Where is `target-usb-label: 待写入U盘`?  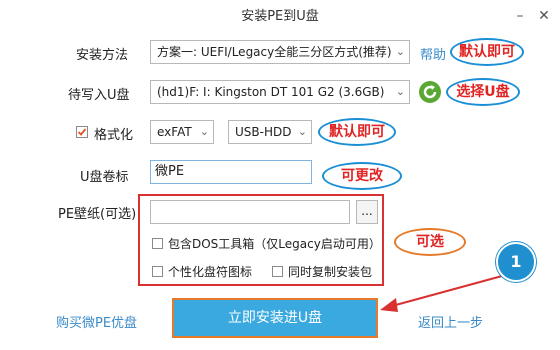
target-usb-label: 待写入U盘 is located at coordinates (99, 95).